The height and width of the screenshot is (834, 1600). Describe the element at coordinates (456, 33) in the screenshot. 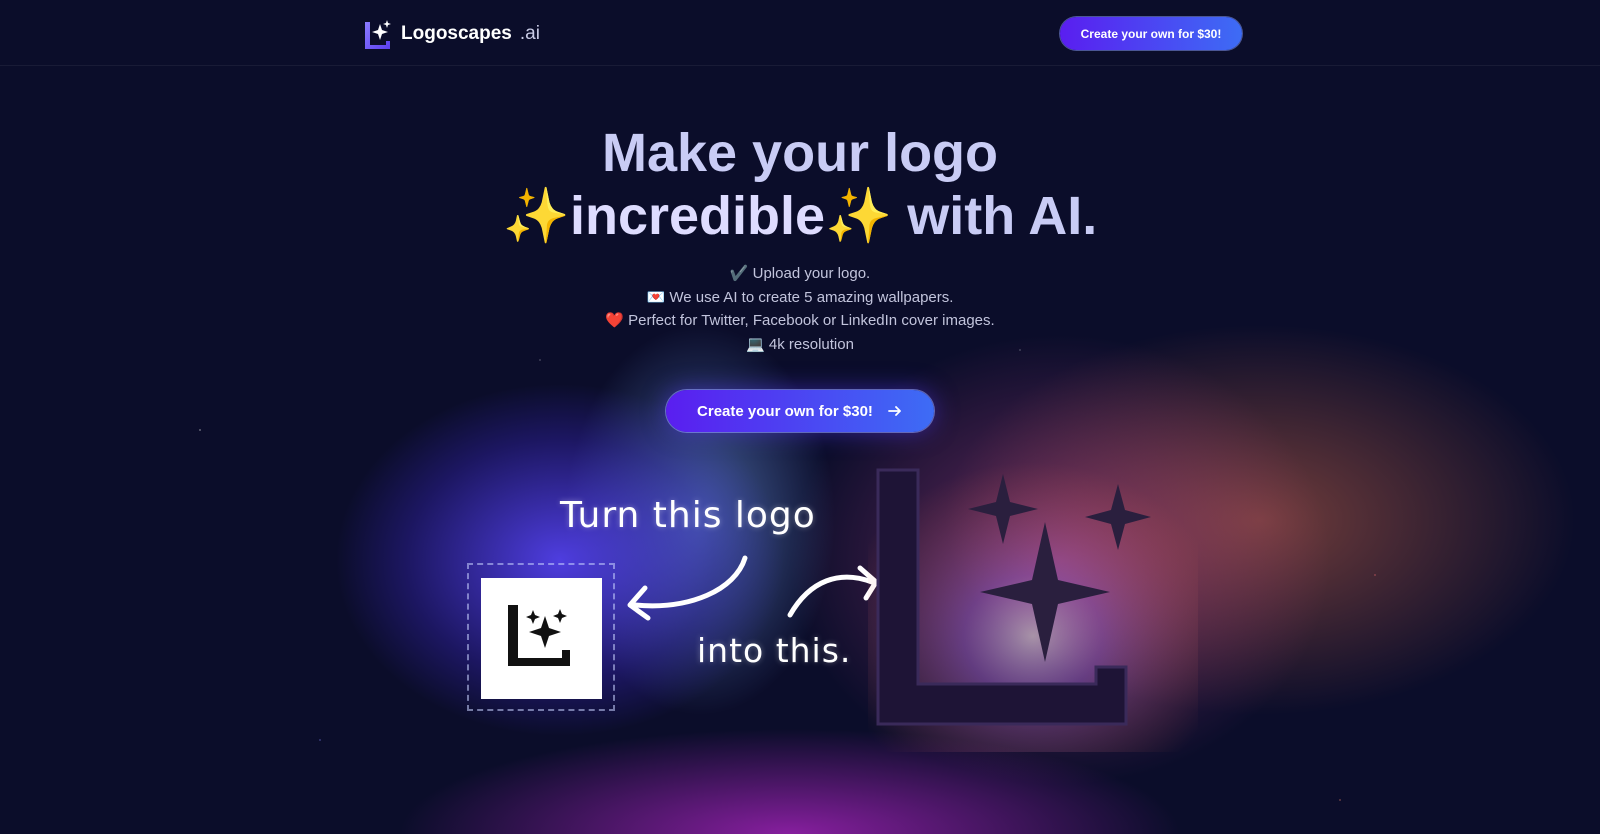

I see `brand-name: Logoscapes` at that location.